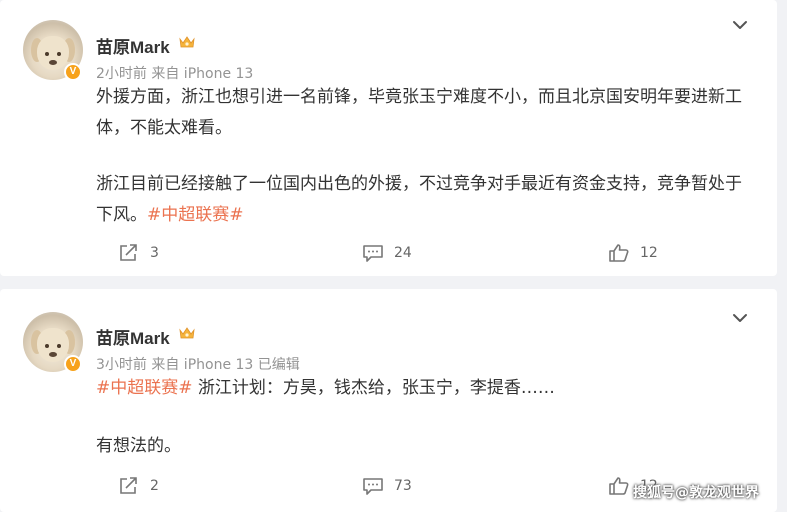 This screenshot has width=787, height=512. Describe the element at coordinates (633, 253) in the screenshot. I see `like-button: 12` at that location.